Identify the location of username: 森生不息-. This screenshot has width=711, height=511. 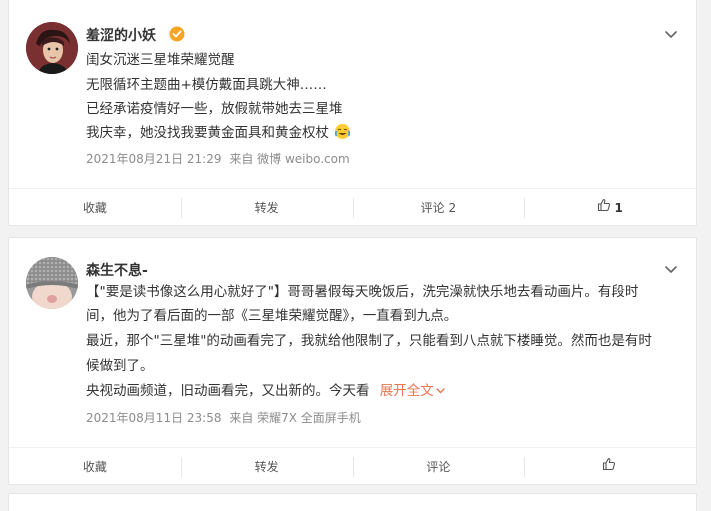
(117, 270).